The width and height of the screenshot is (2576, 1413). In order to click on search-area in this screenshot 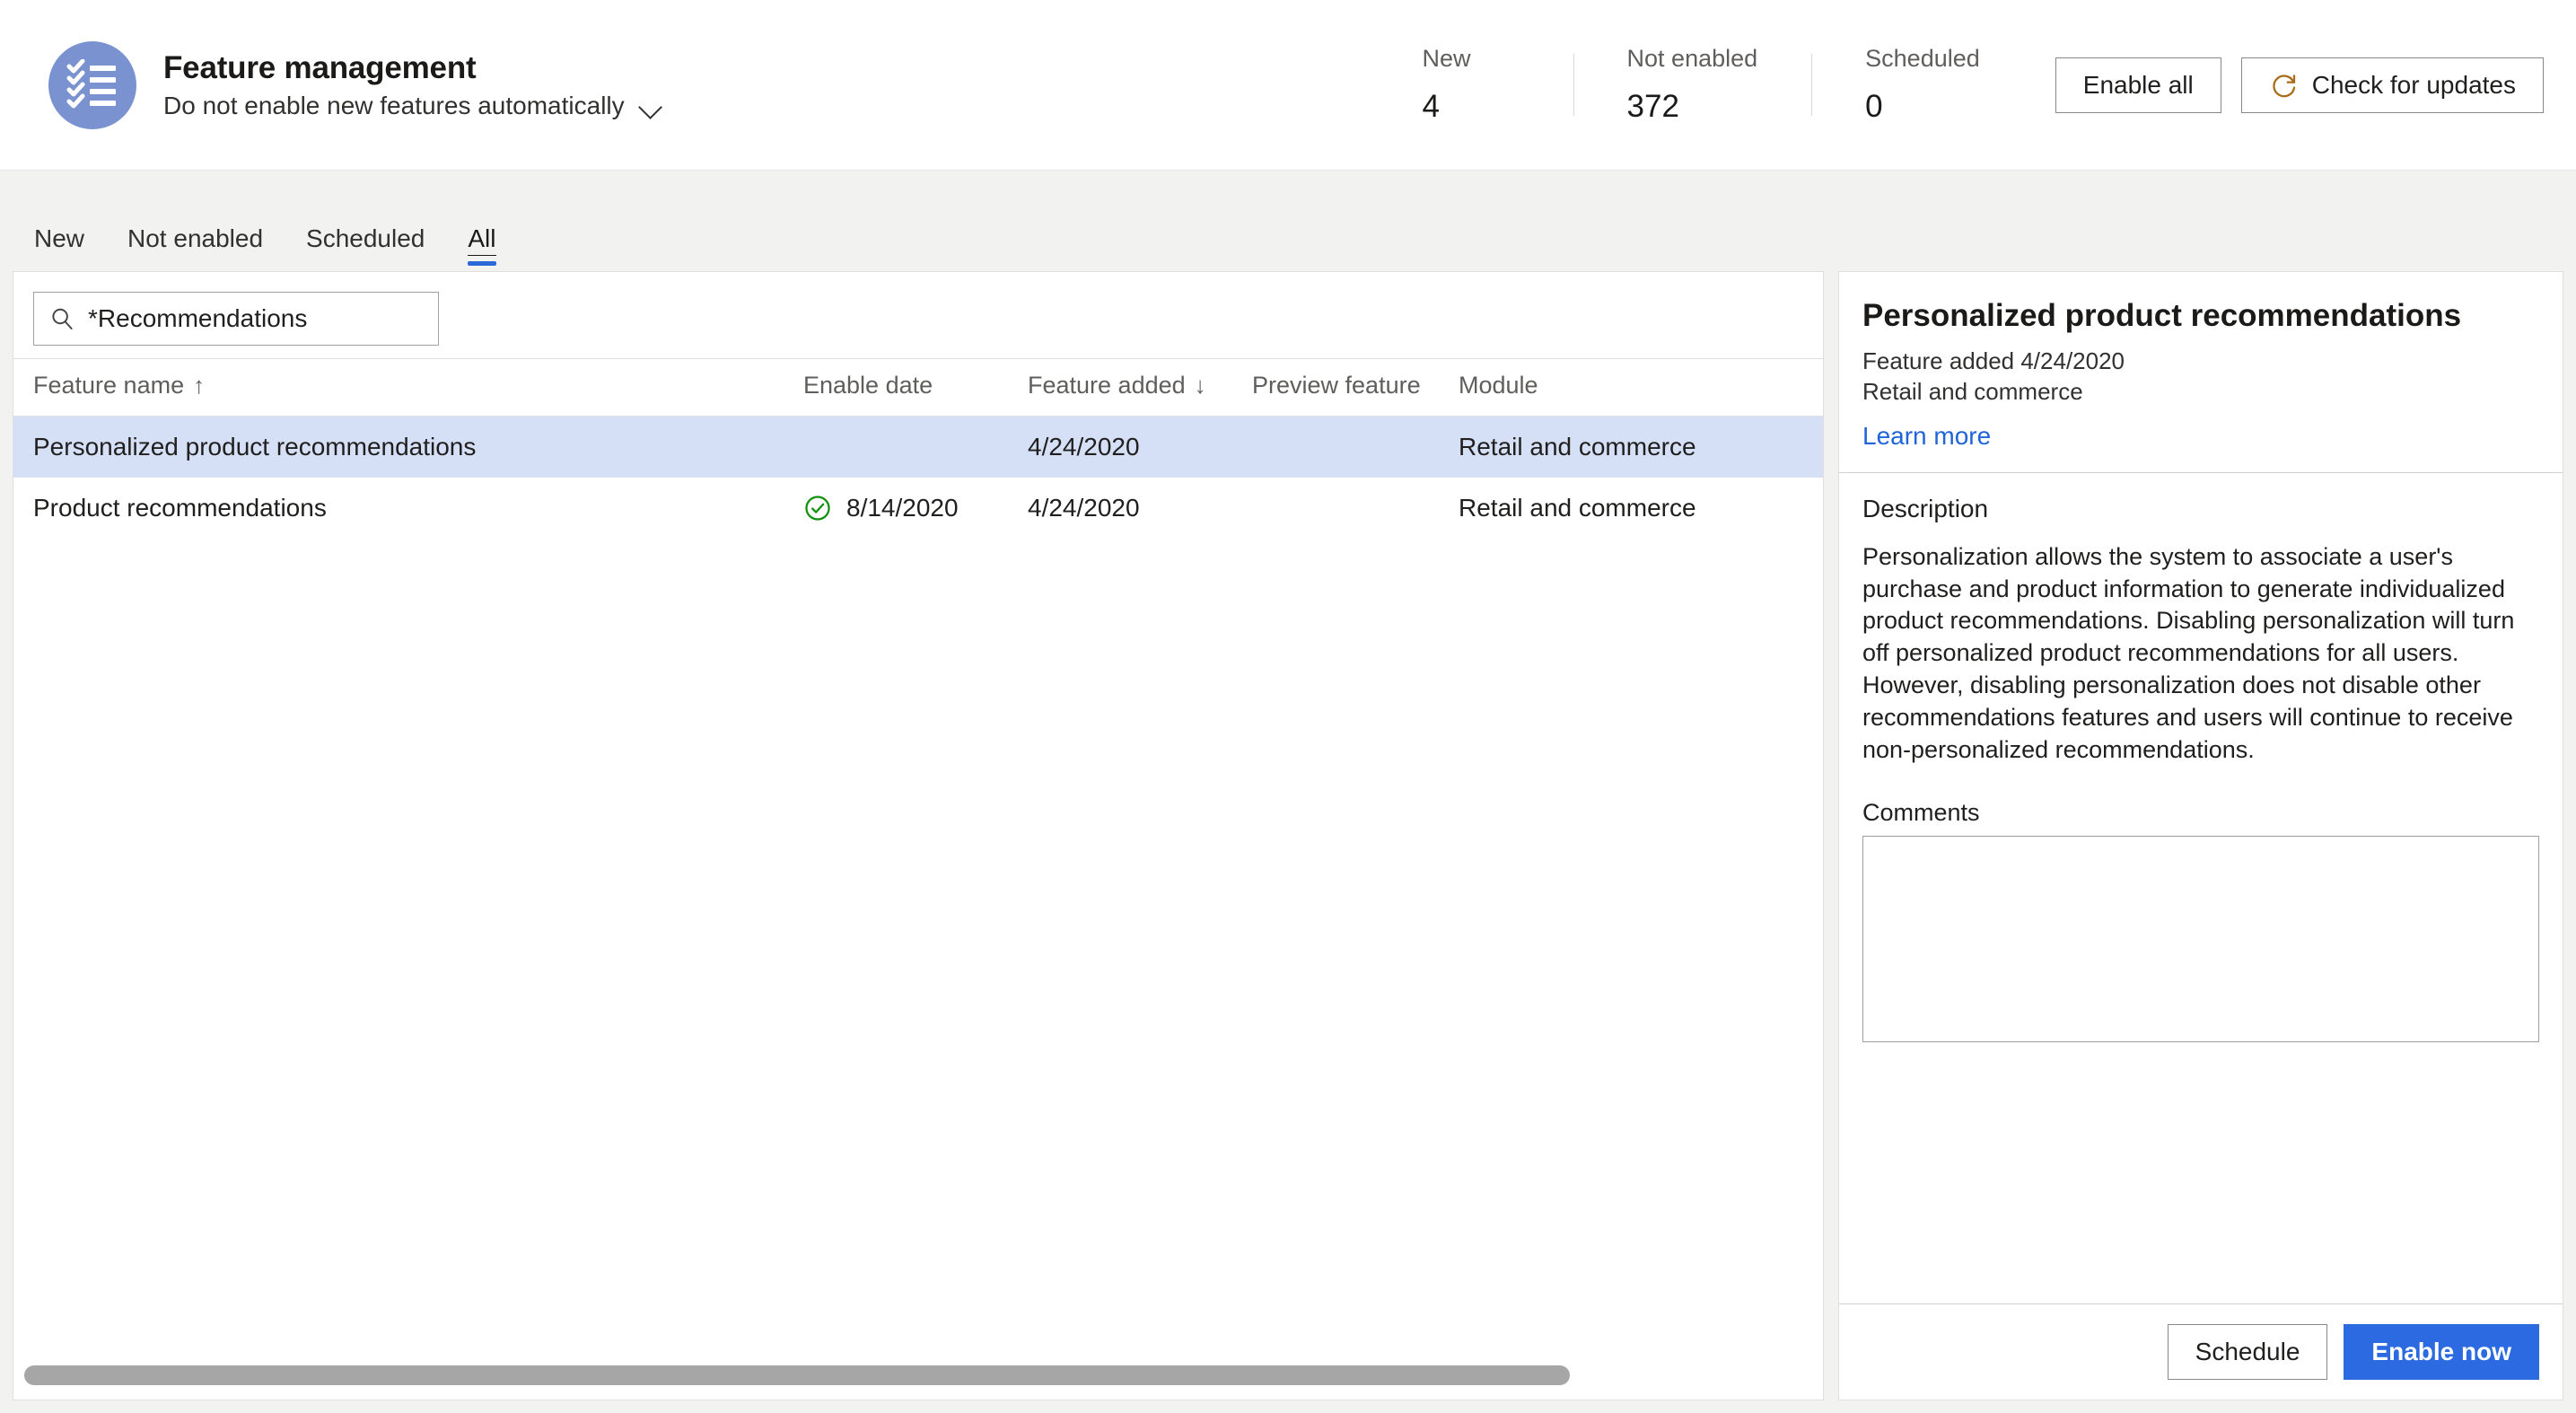, I will do `click(918, 315)`.